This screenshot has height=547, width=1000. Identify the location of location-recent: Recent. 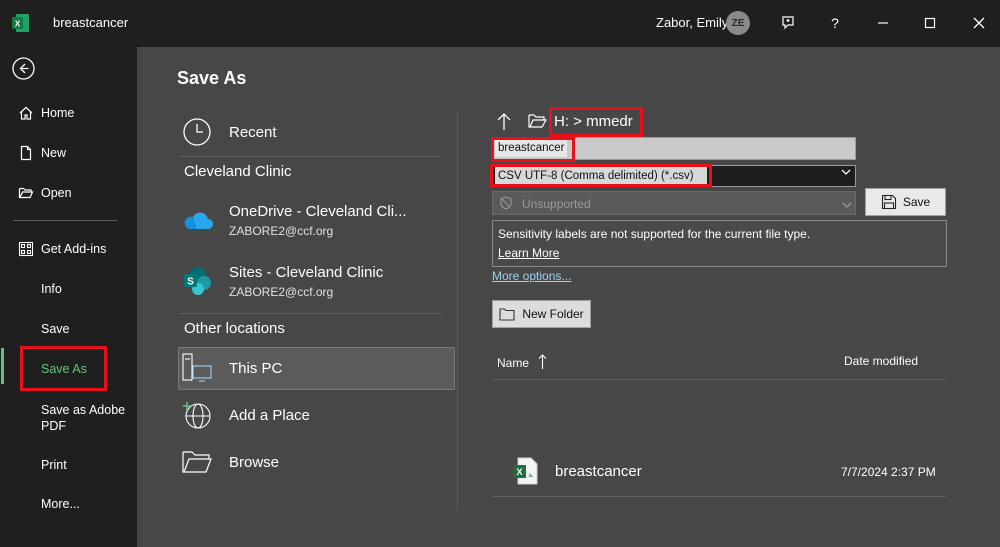
(317, 132).